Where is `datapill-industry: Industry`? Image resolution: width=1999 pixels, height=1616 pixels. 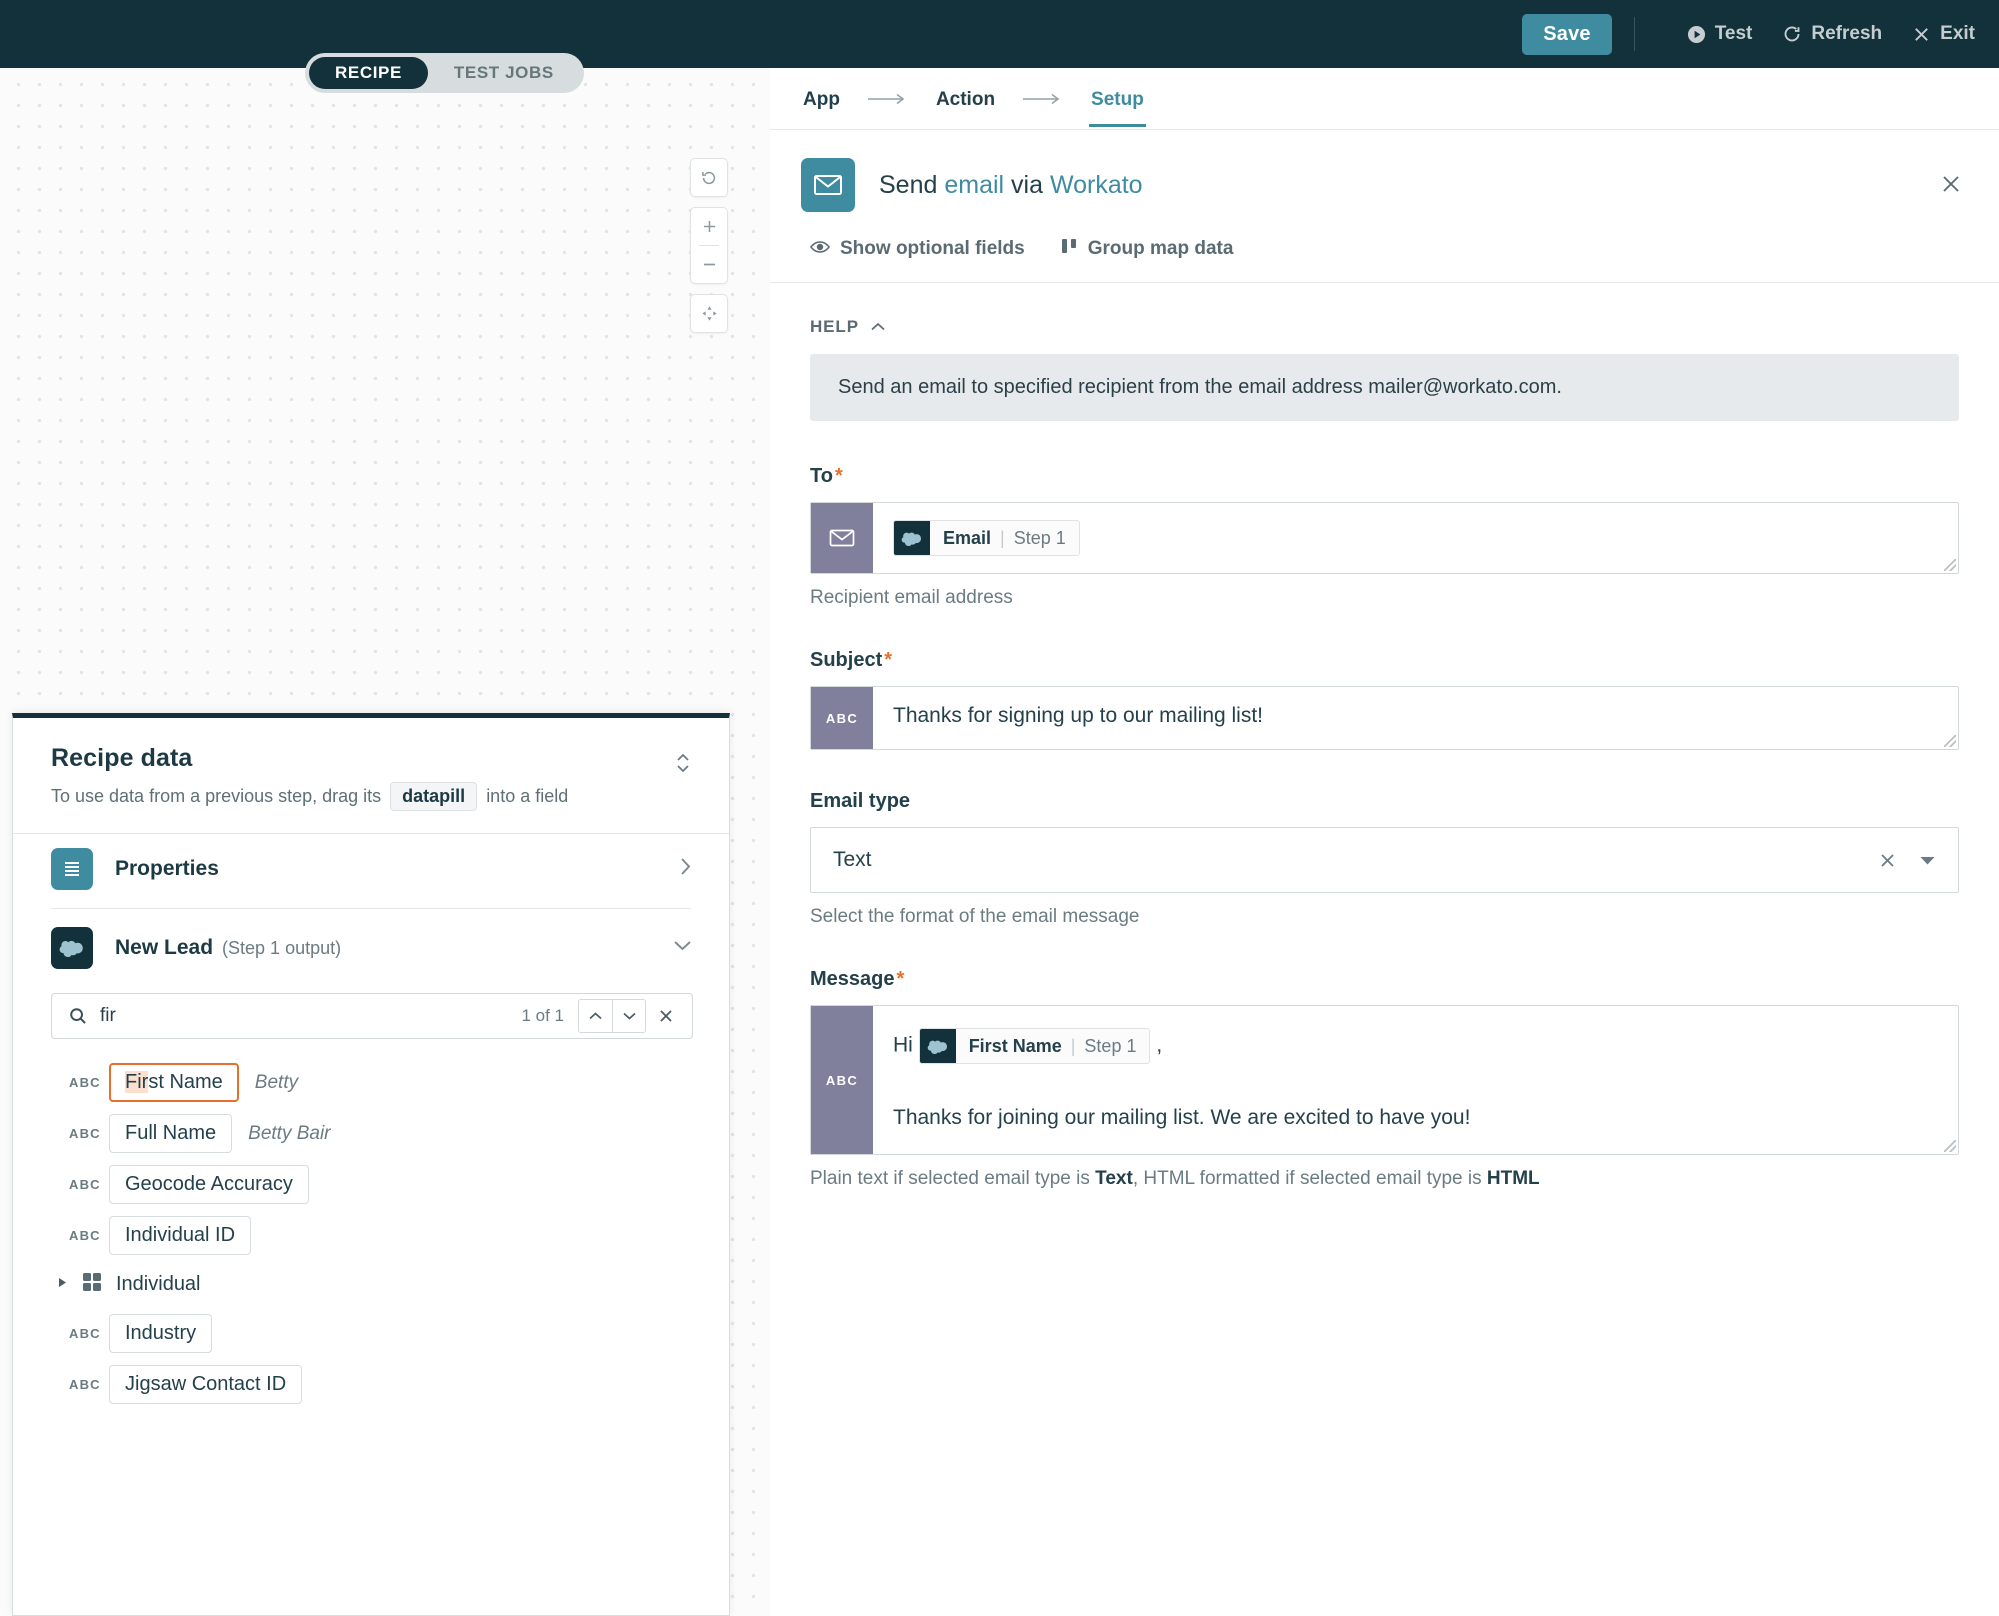 datapill-industry: Industry is located at coordinates (161, 1333).